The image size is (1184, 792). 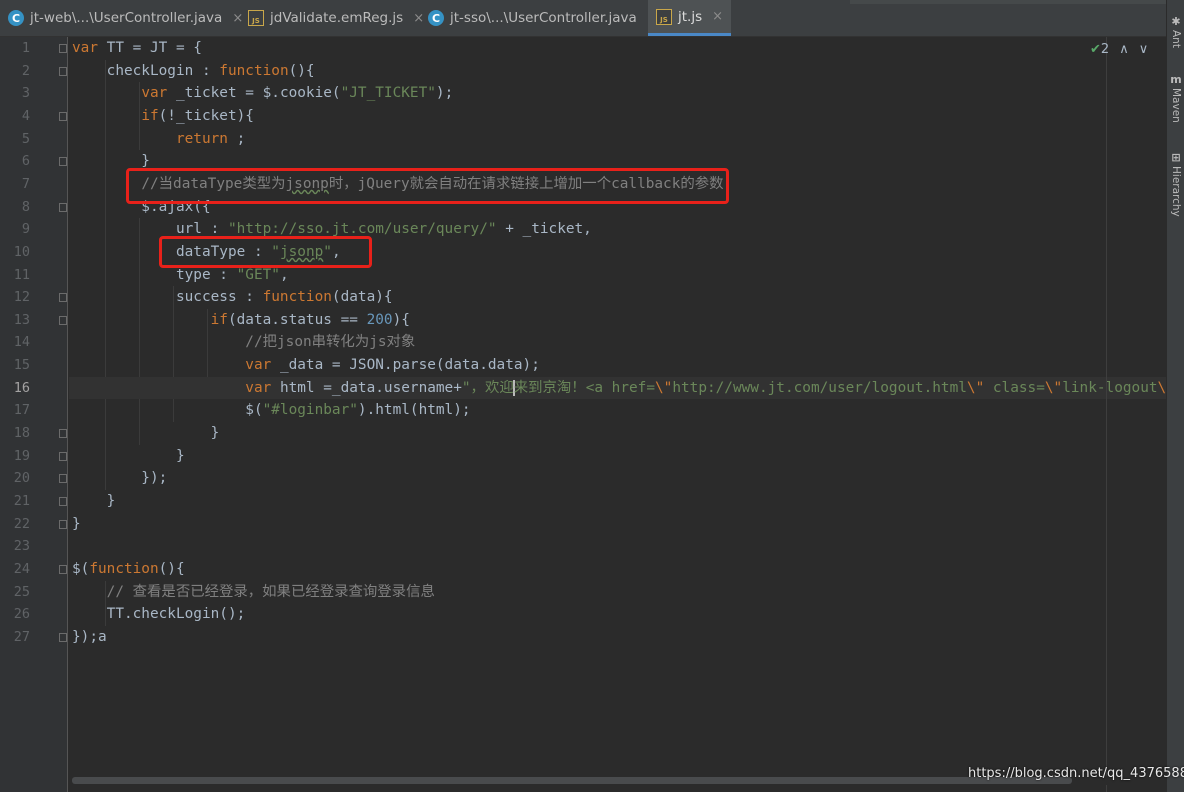 What do you see at coordinates (444, 93) in the screenshot?
I see `code-token: );` at bounding box center [444, 93].